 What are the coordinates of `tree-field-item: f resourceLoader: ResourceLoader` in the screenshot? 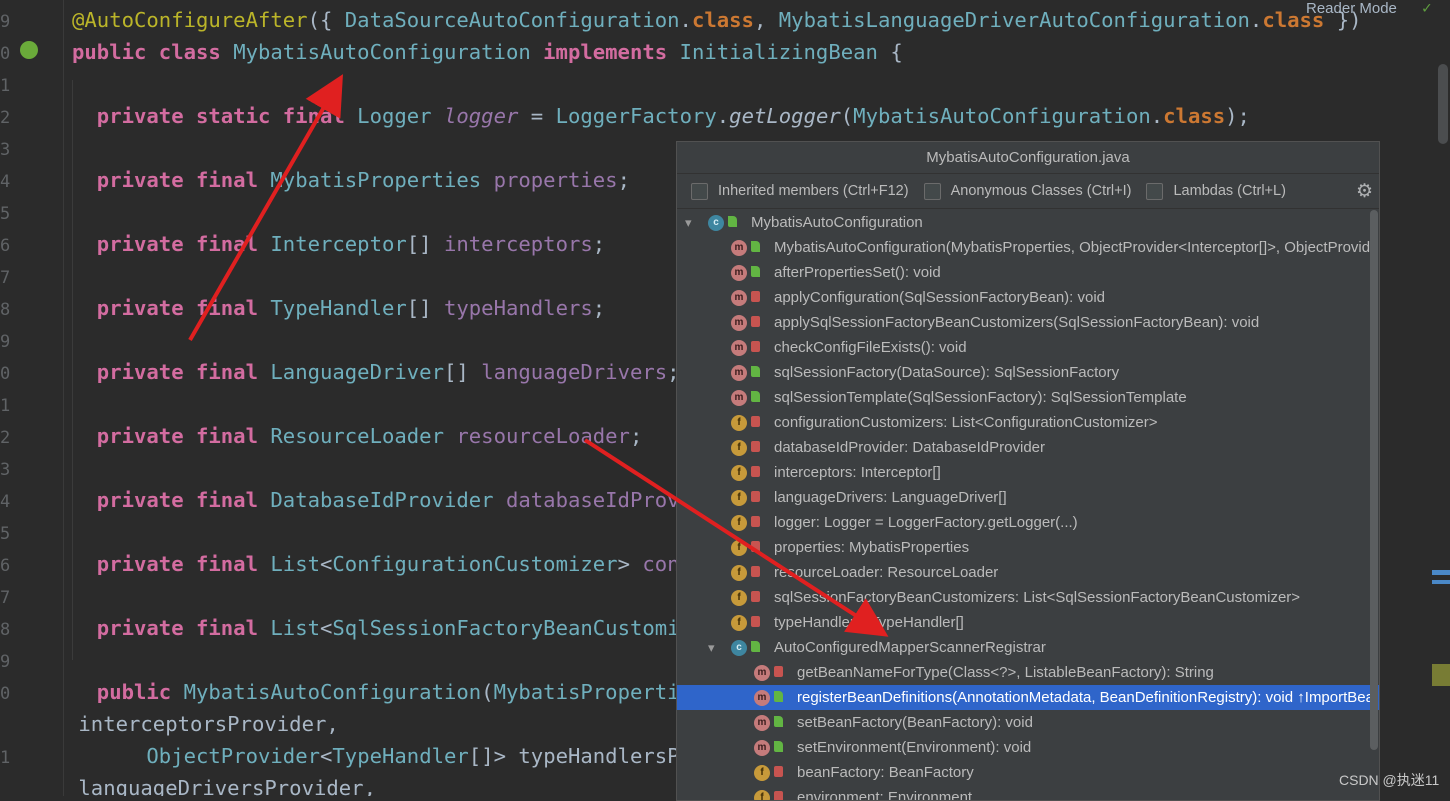 It's located at (1028, 572).